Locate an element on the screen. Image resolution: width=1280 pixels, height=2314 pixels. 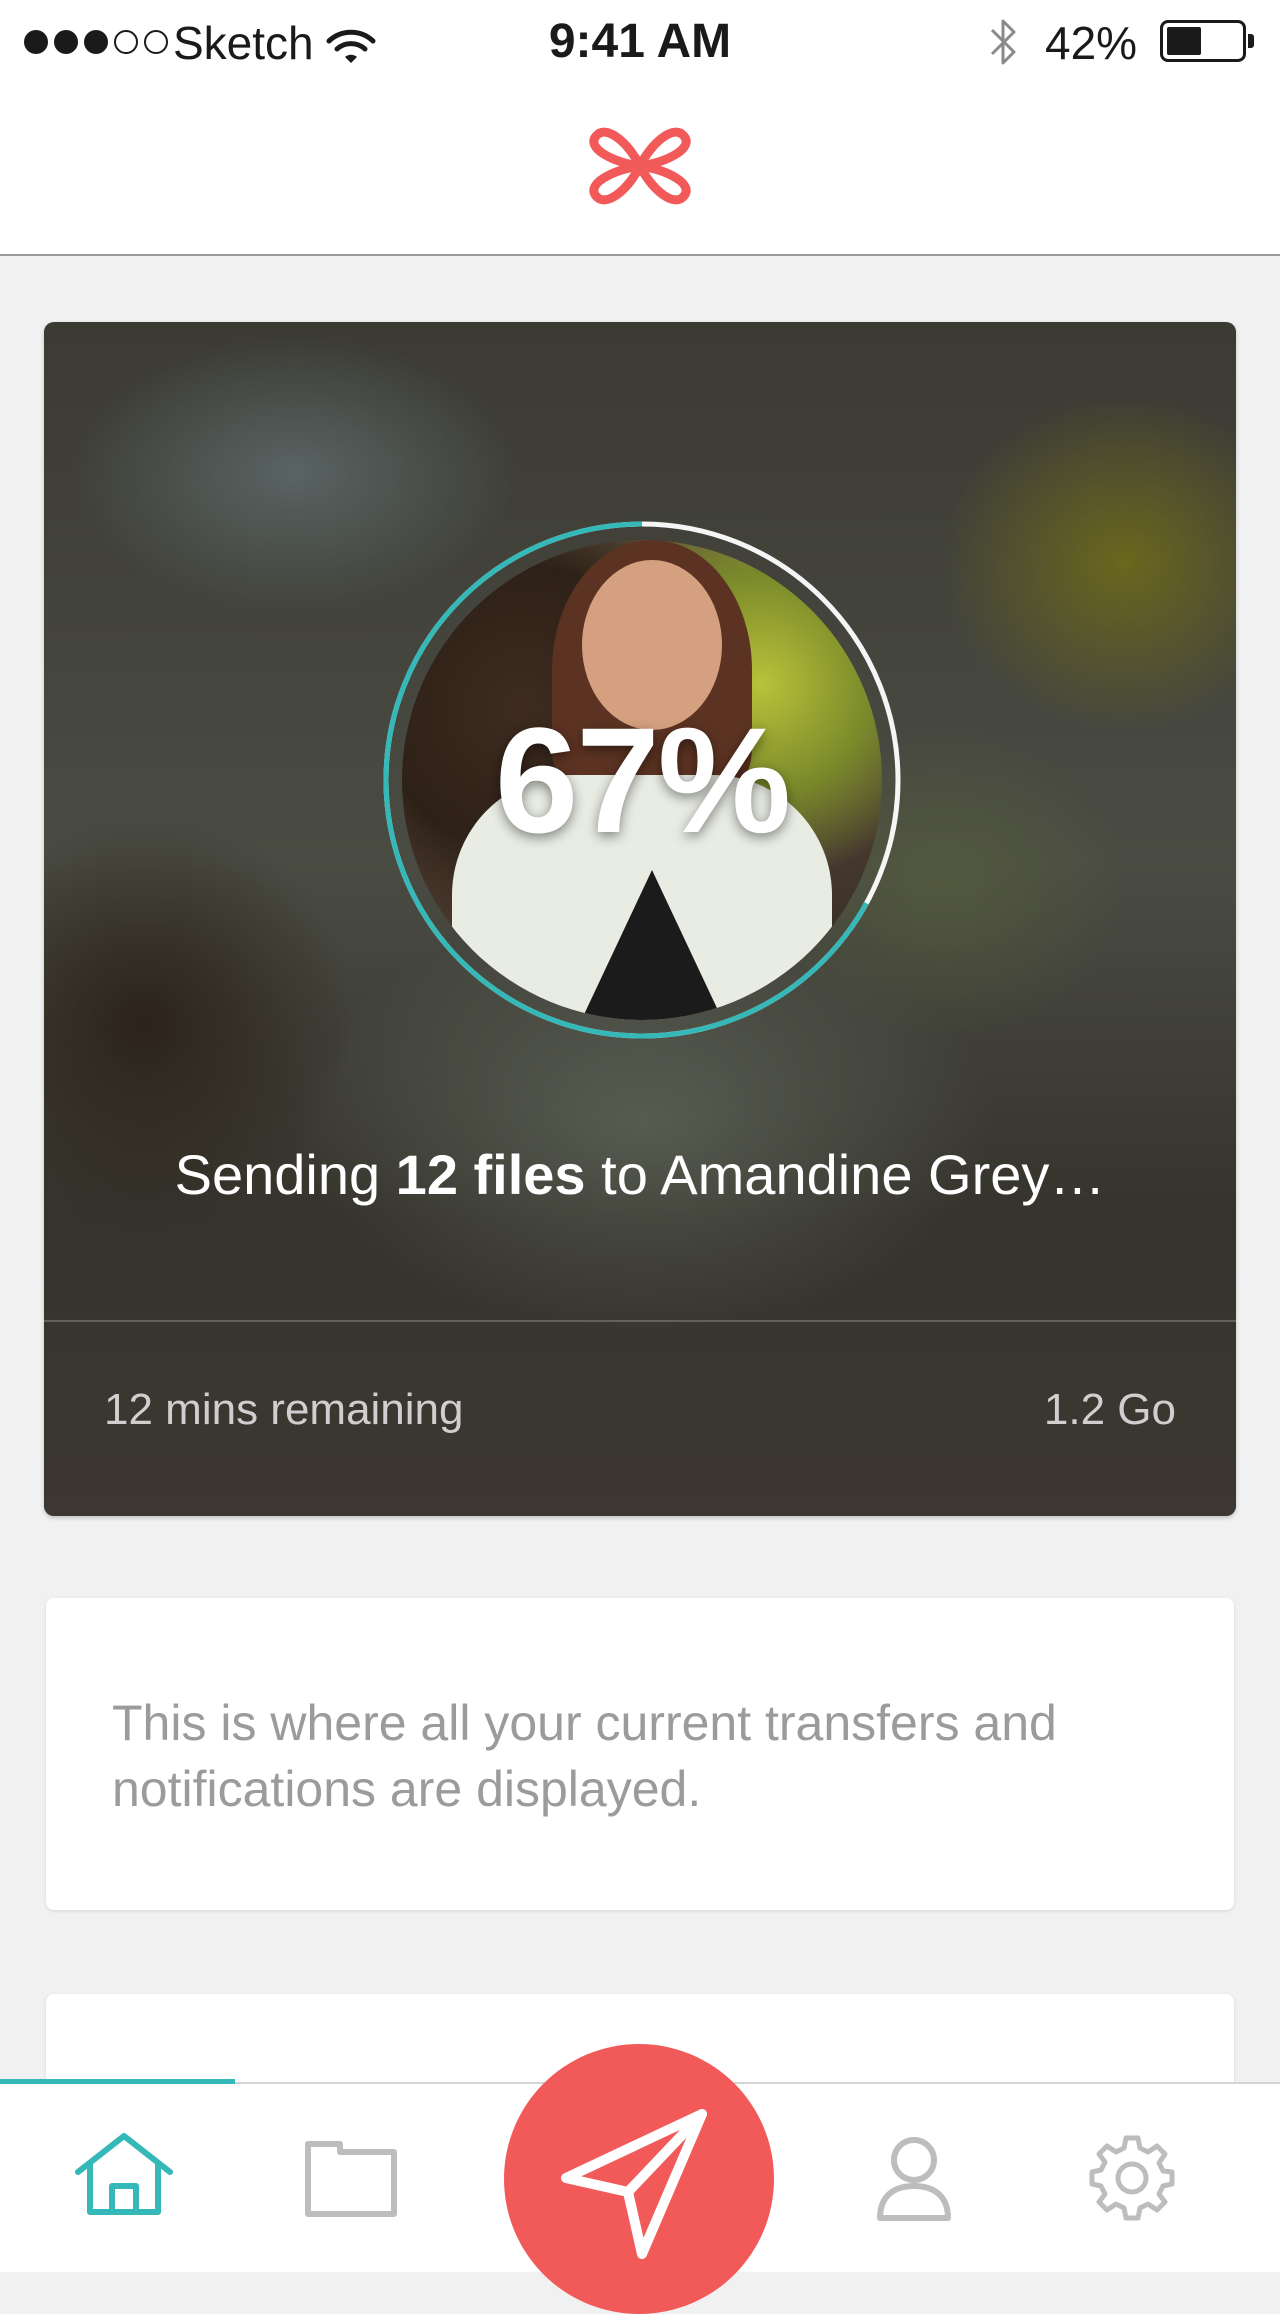
transfer-progress: 67% is located at coordinates (642, 780).